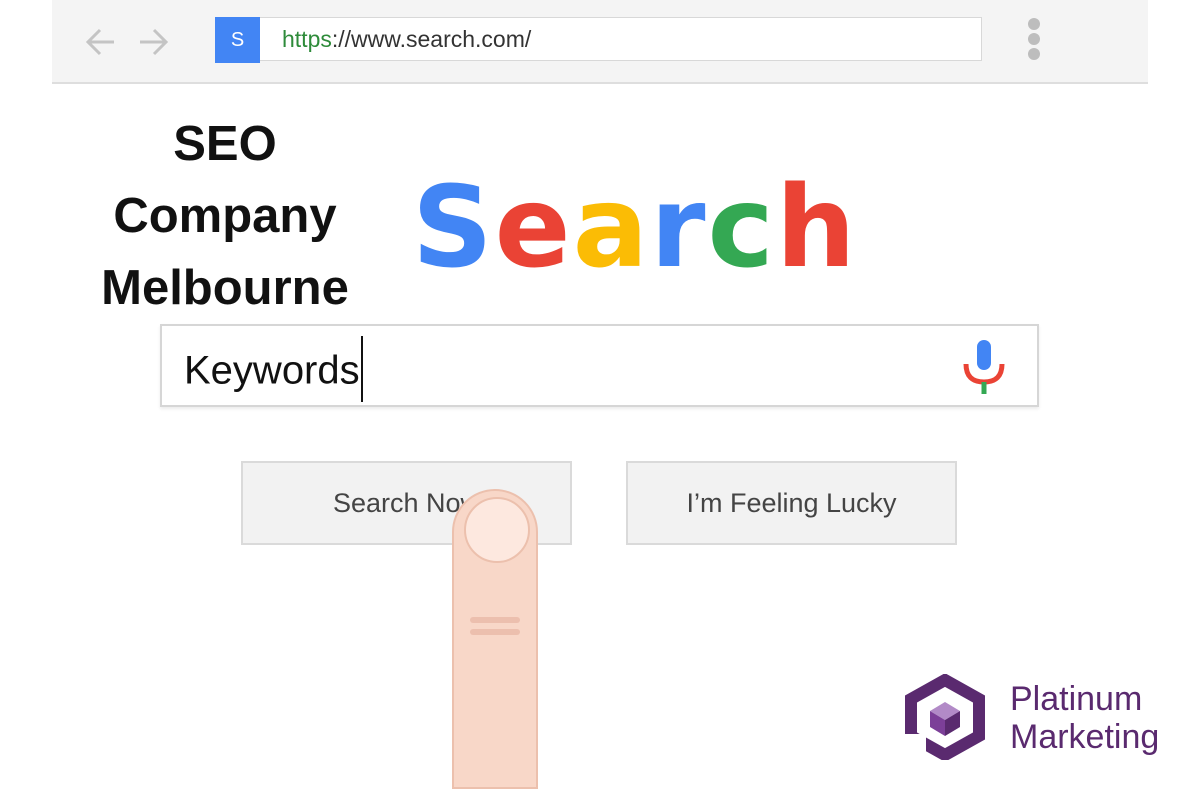 The height and width of the screenshot is (789, 1200). I want to click on pointing-finger-illustration, so click(495, 639).